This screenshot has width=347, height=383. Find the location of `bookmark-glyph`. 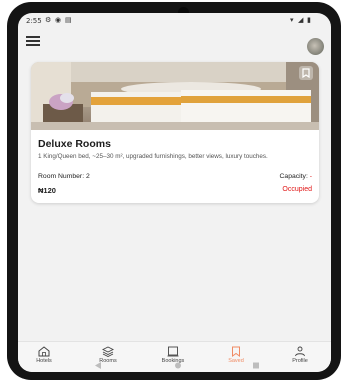

bookmark-glyph is located at coordinates (306, 73).